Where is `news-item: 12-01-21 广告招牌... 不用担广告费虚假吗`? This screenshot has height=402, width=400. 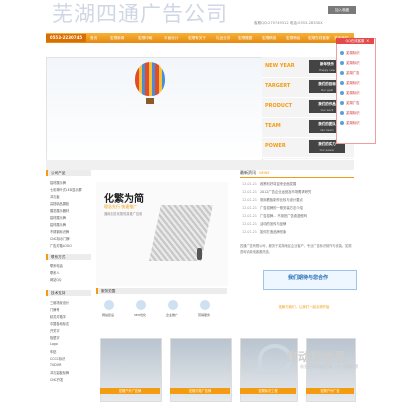 news-item: 12-01-21 广告招牌... 不用担广告费虚假吗 is located at coordinates (274, 215).